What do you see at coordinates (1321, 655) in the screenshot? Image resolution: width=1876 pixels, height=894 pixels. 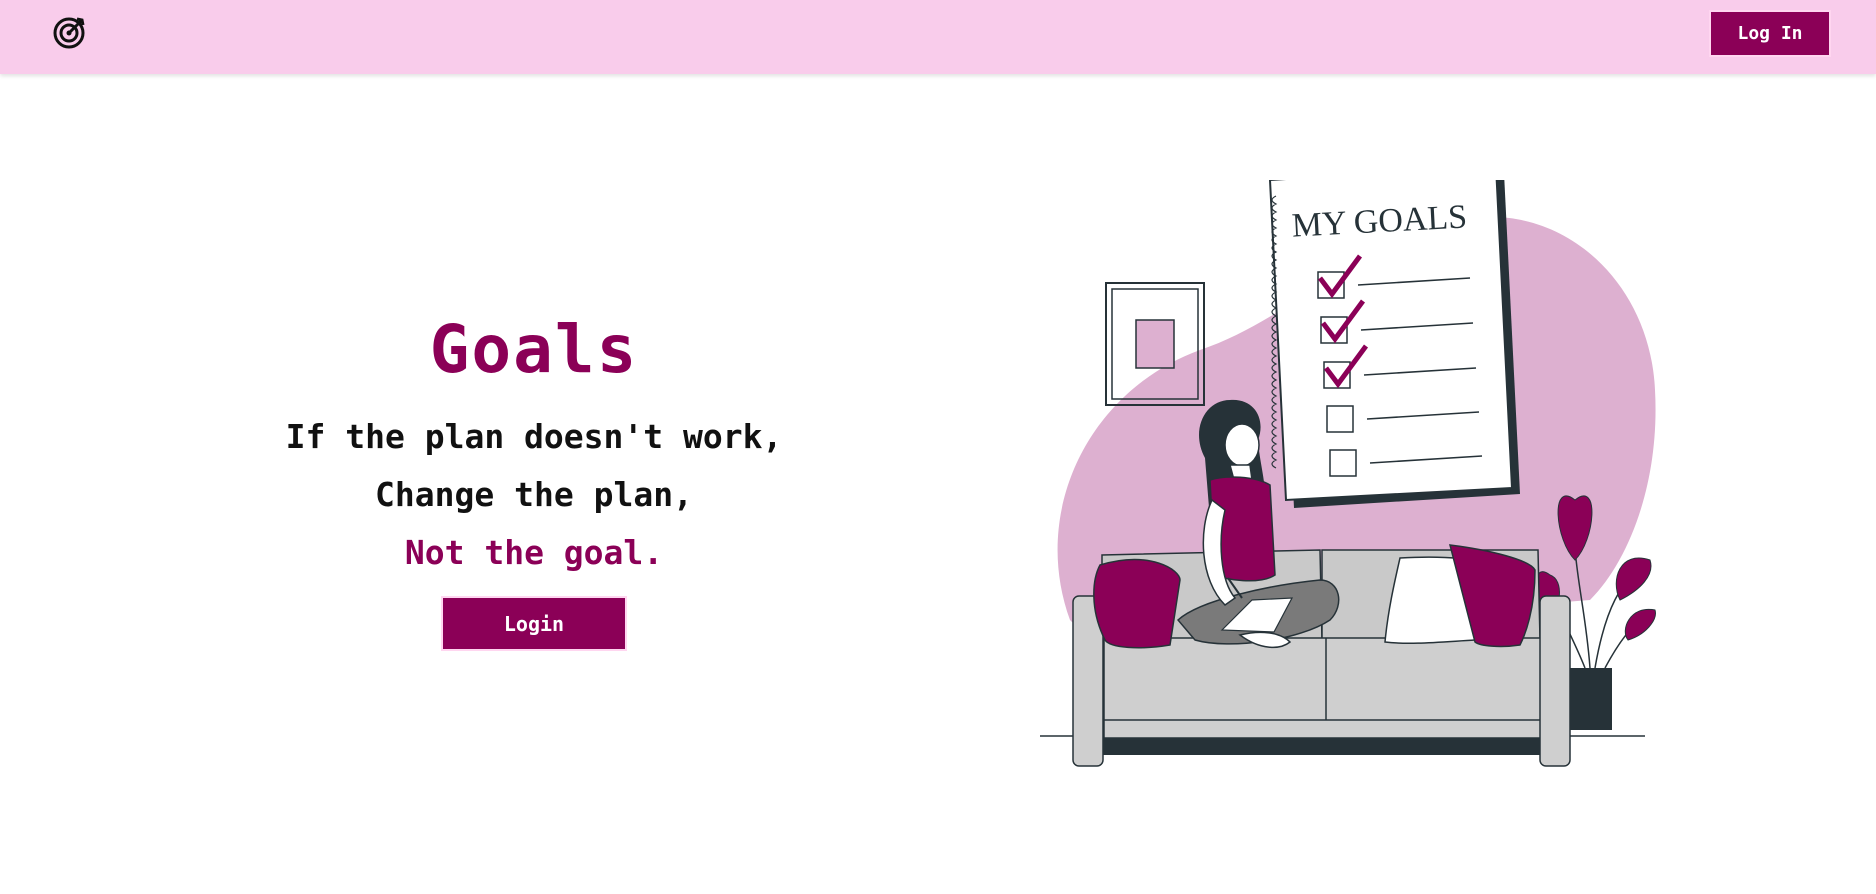 I see `sofa-icon` at bounding box center [1321, 655].